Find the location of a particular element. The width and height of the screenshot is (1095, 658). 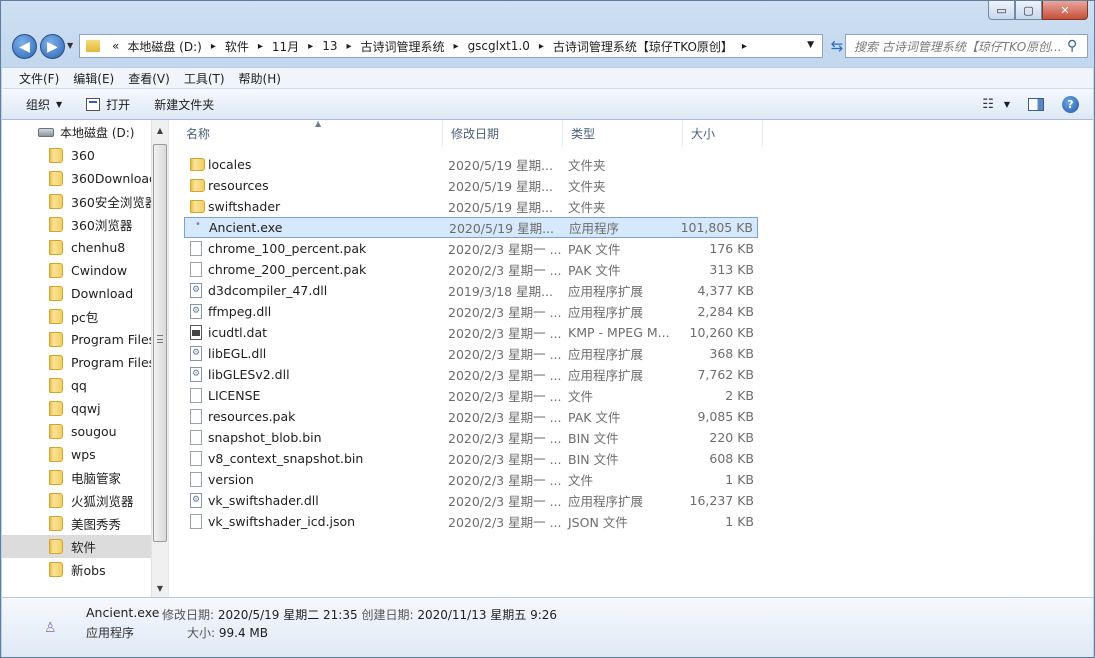

address-dropdown-icon: ▼ is located at coordinates (810, 45).